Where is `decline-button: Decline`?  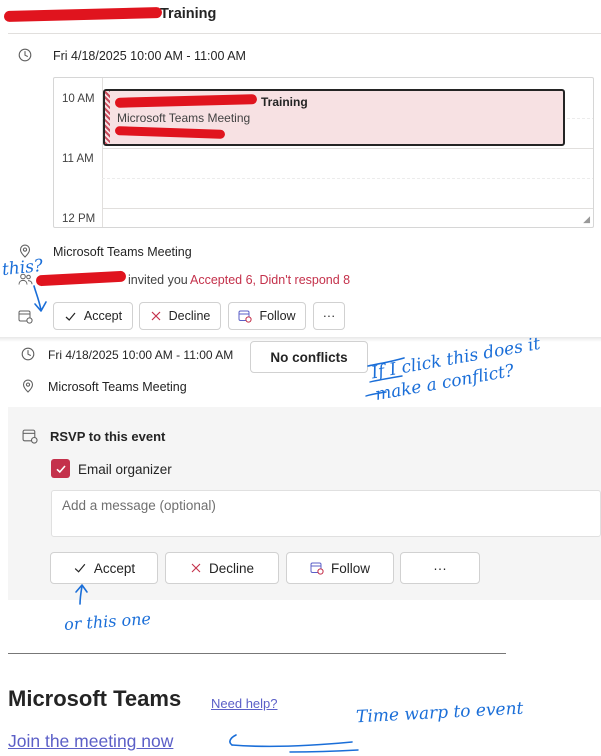 decline-button: Decline is located at coordinates (180, 316).